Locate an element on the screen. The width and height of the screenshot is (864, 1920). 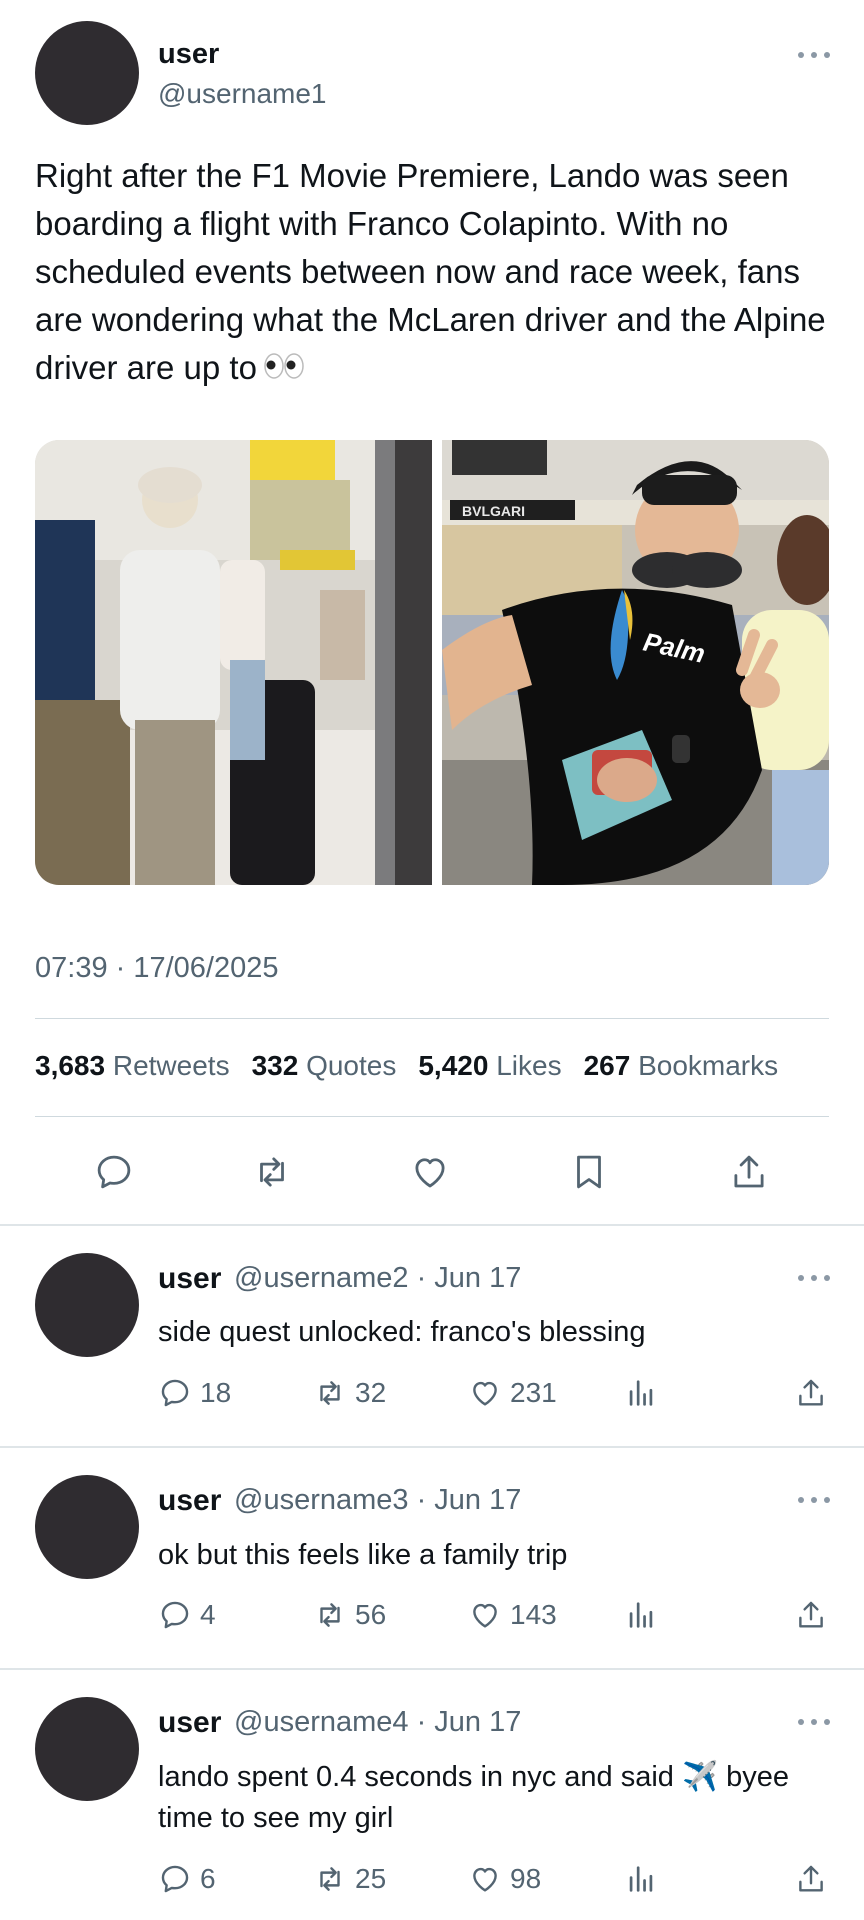
reply-count: 4 is located at coordinates (208, 1614).